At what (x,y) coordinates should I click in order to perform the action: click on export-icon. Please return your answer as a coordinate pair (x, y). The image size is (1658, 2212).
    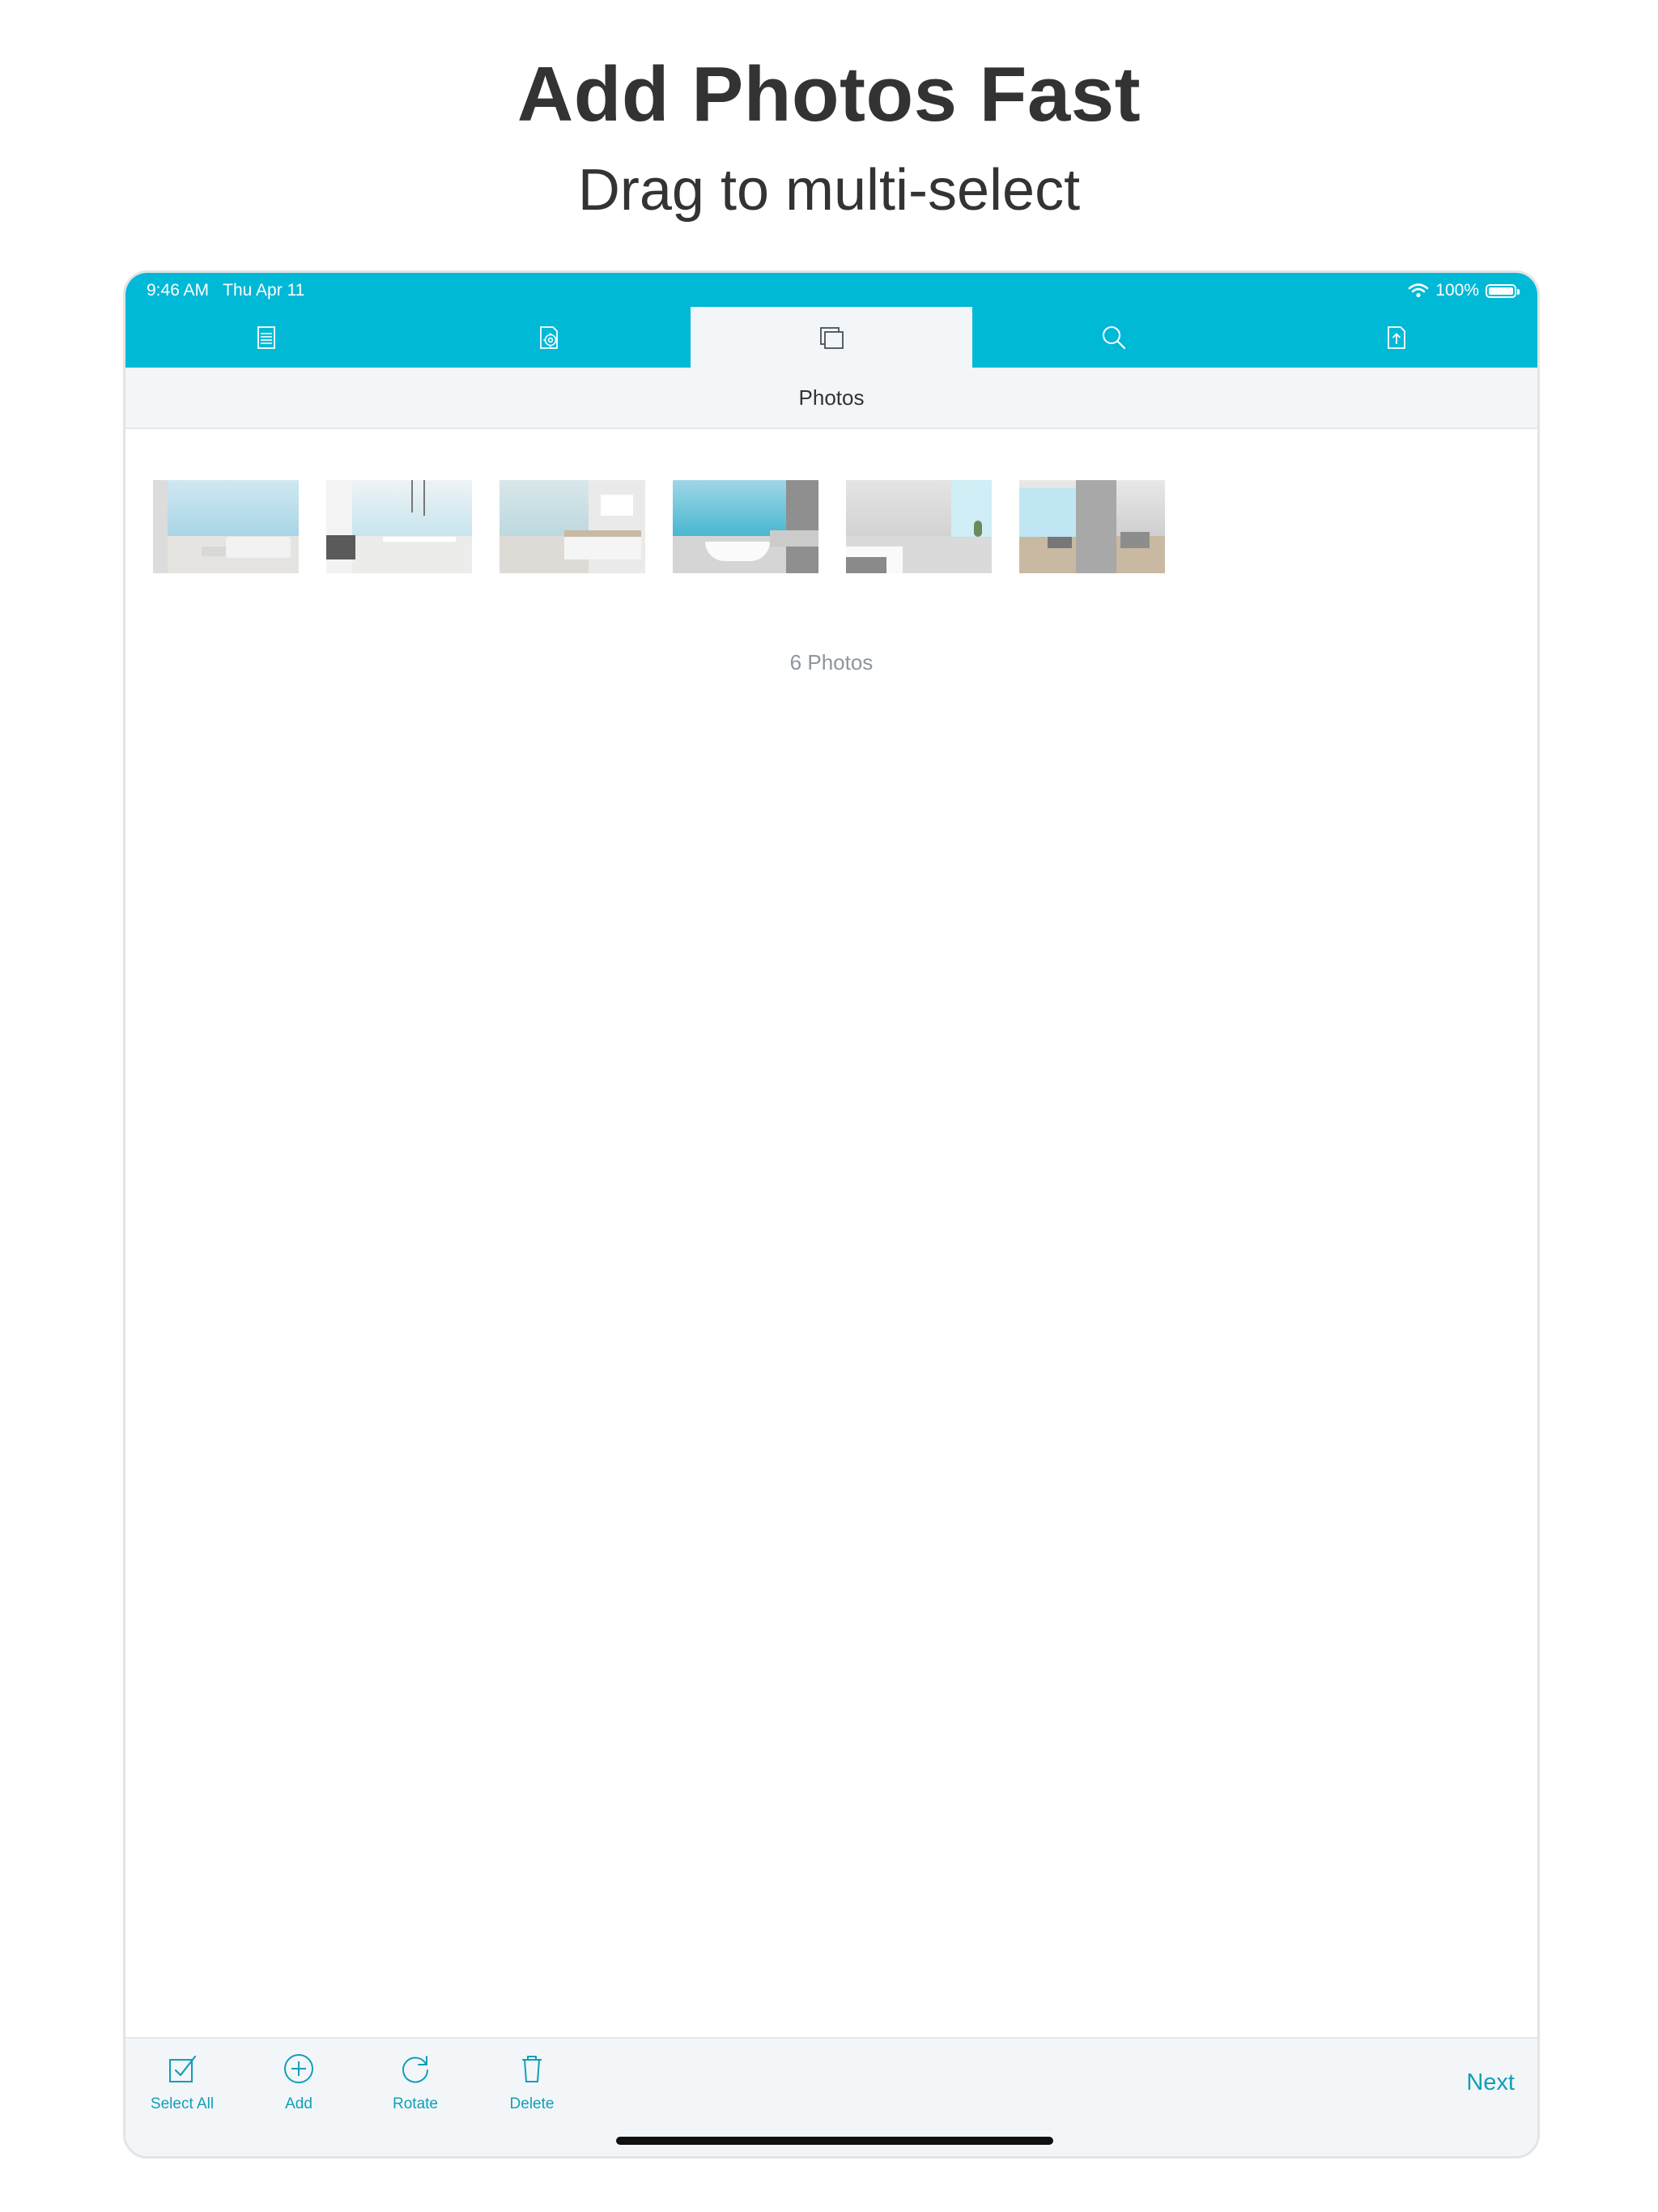
    Looking at the image, I should click on (1396, 337).